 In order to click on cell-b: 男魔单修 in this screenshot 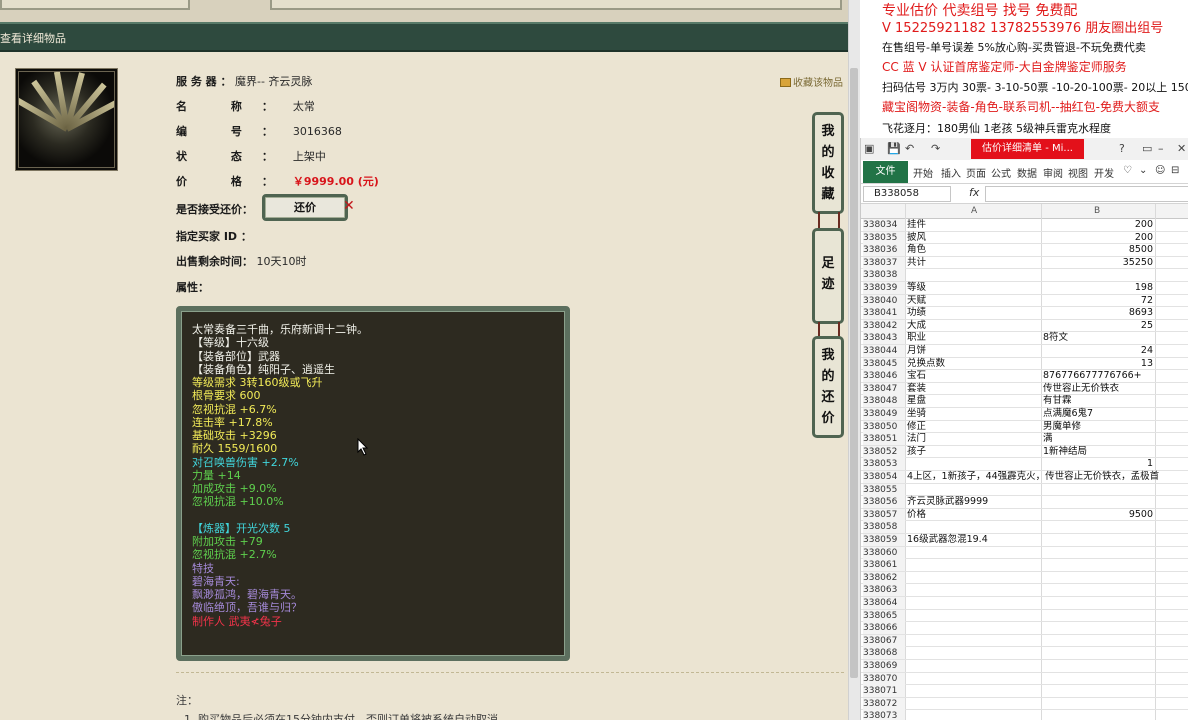, I will do `click(1062, 427)`.